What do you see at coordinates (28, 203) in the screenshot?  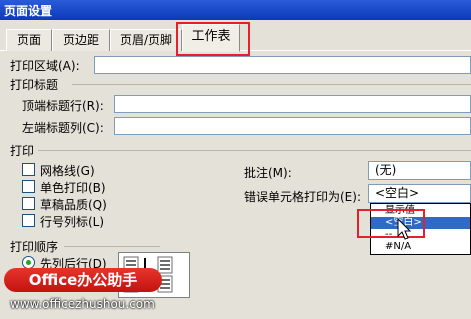 I see `draft-quality-checkbox` at bounding box center [28, 203].